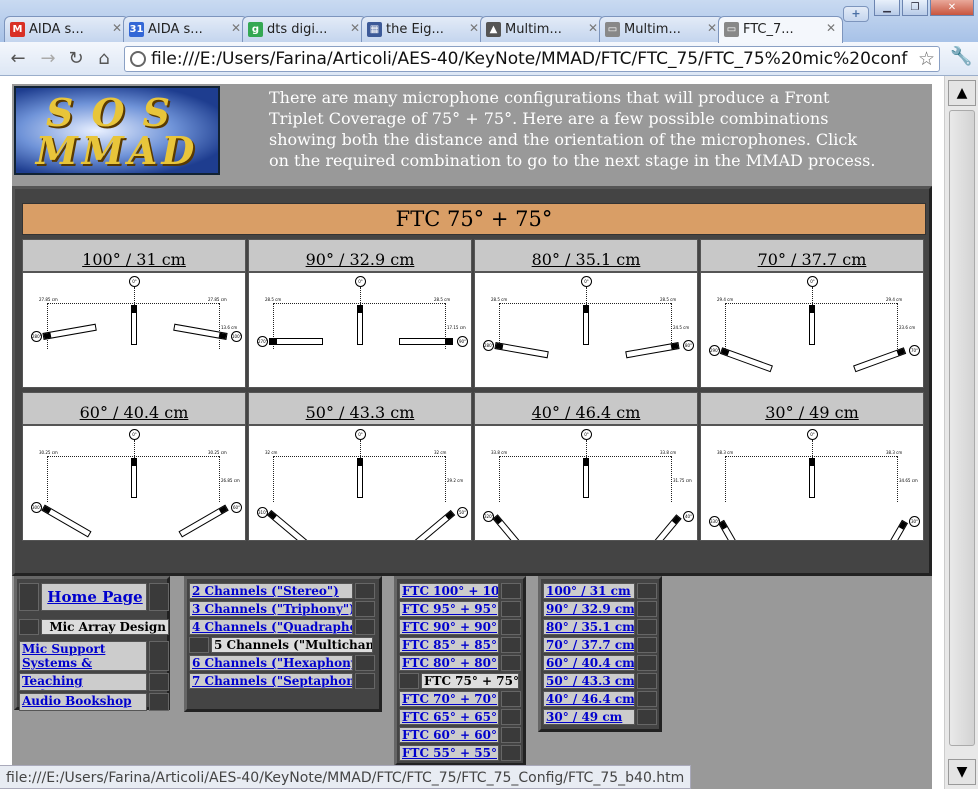 Image resolution: width=978 pixels, height=789 pixels. I want to click on ftc_menu-item: FTC 70° + 70°, so click(449, 699).